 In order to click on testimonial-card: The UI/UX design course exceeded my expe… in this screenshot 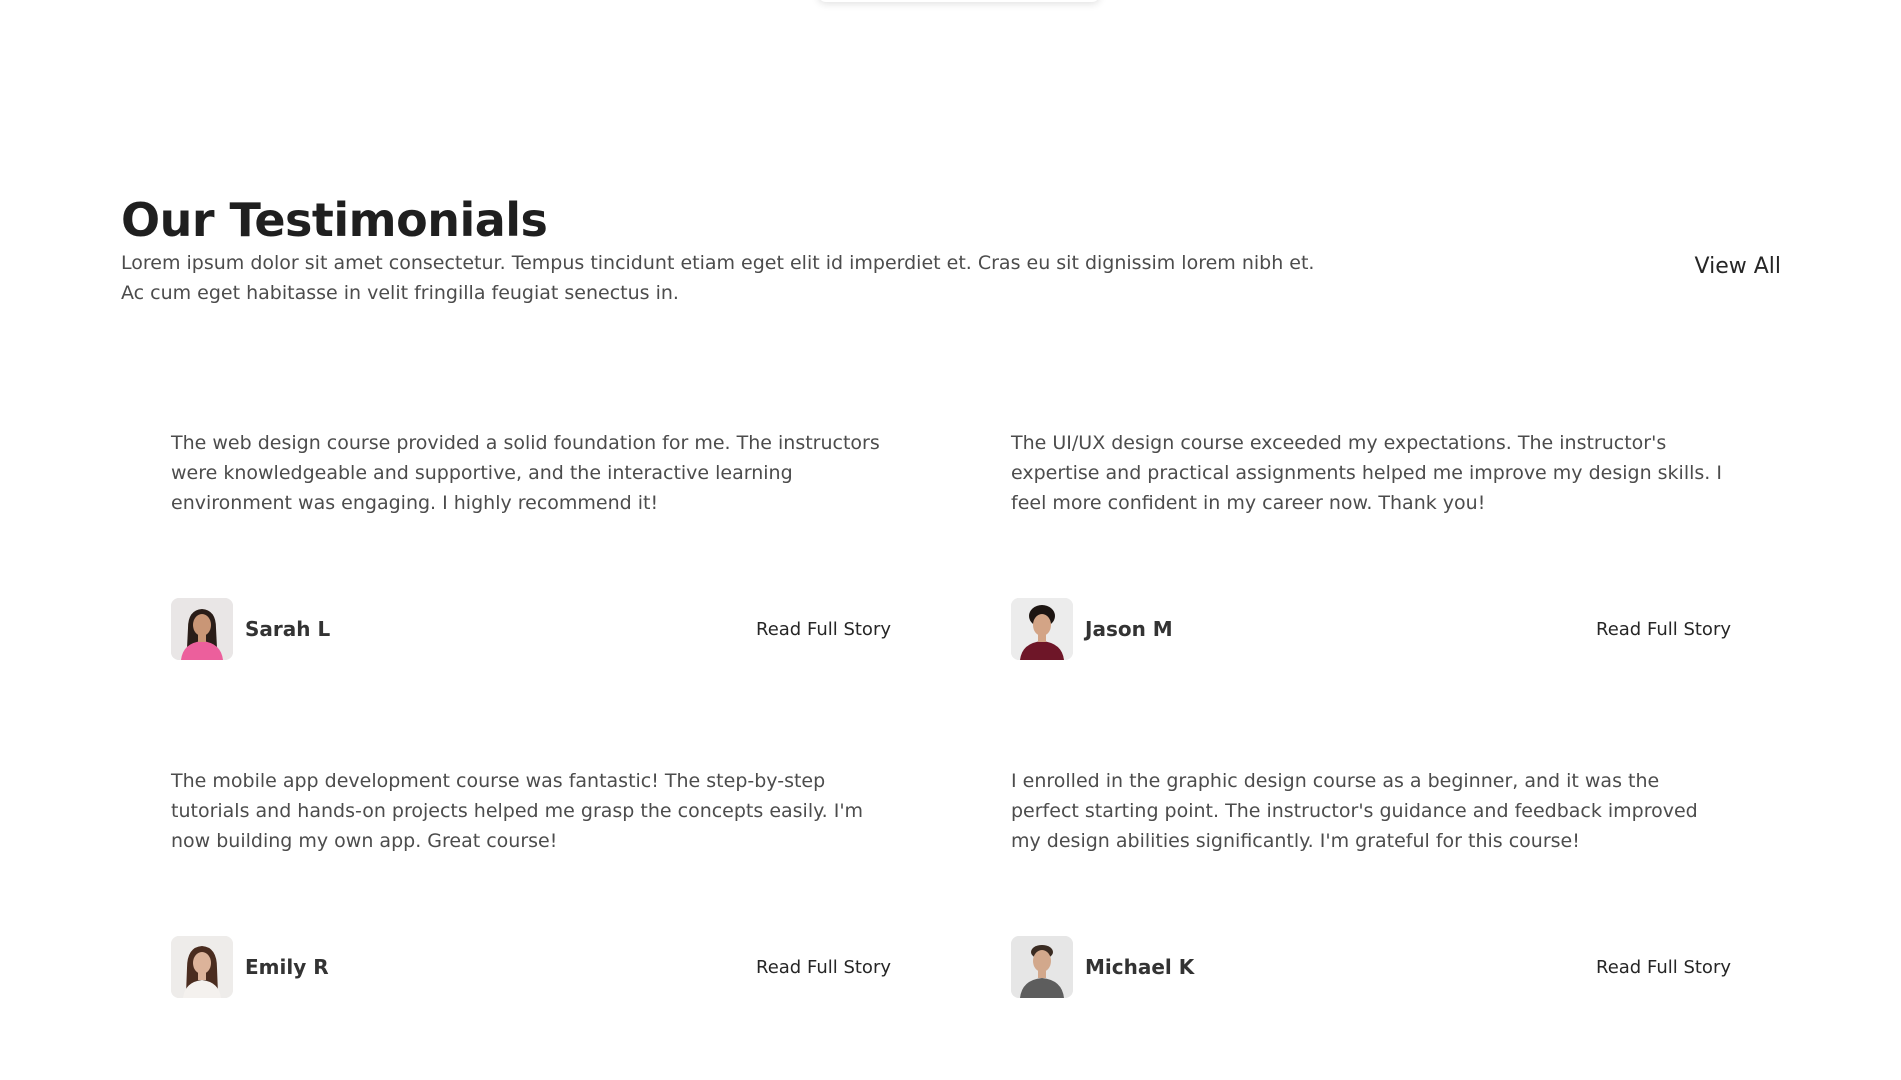, I will do `click(1371, 531)`.